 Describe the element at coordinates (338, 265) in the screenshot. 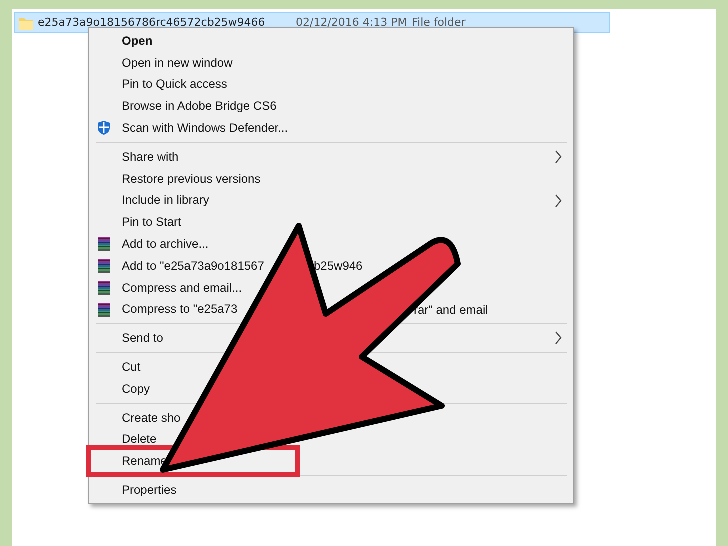

I see `menu-item-text: b25w946` at that location.